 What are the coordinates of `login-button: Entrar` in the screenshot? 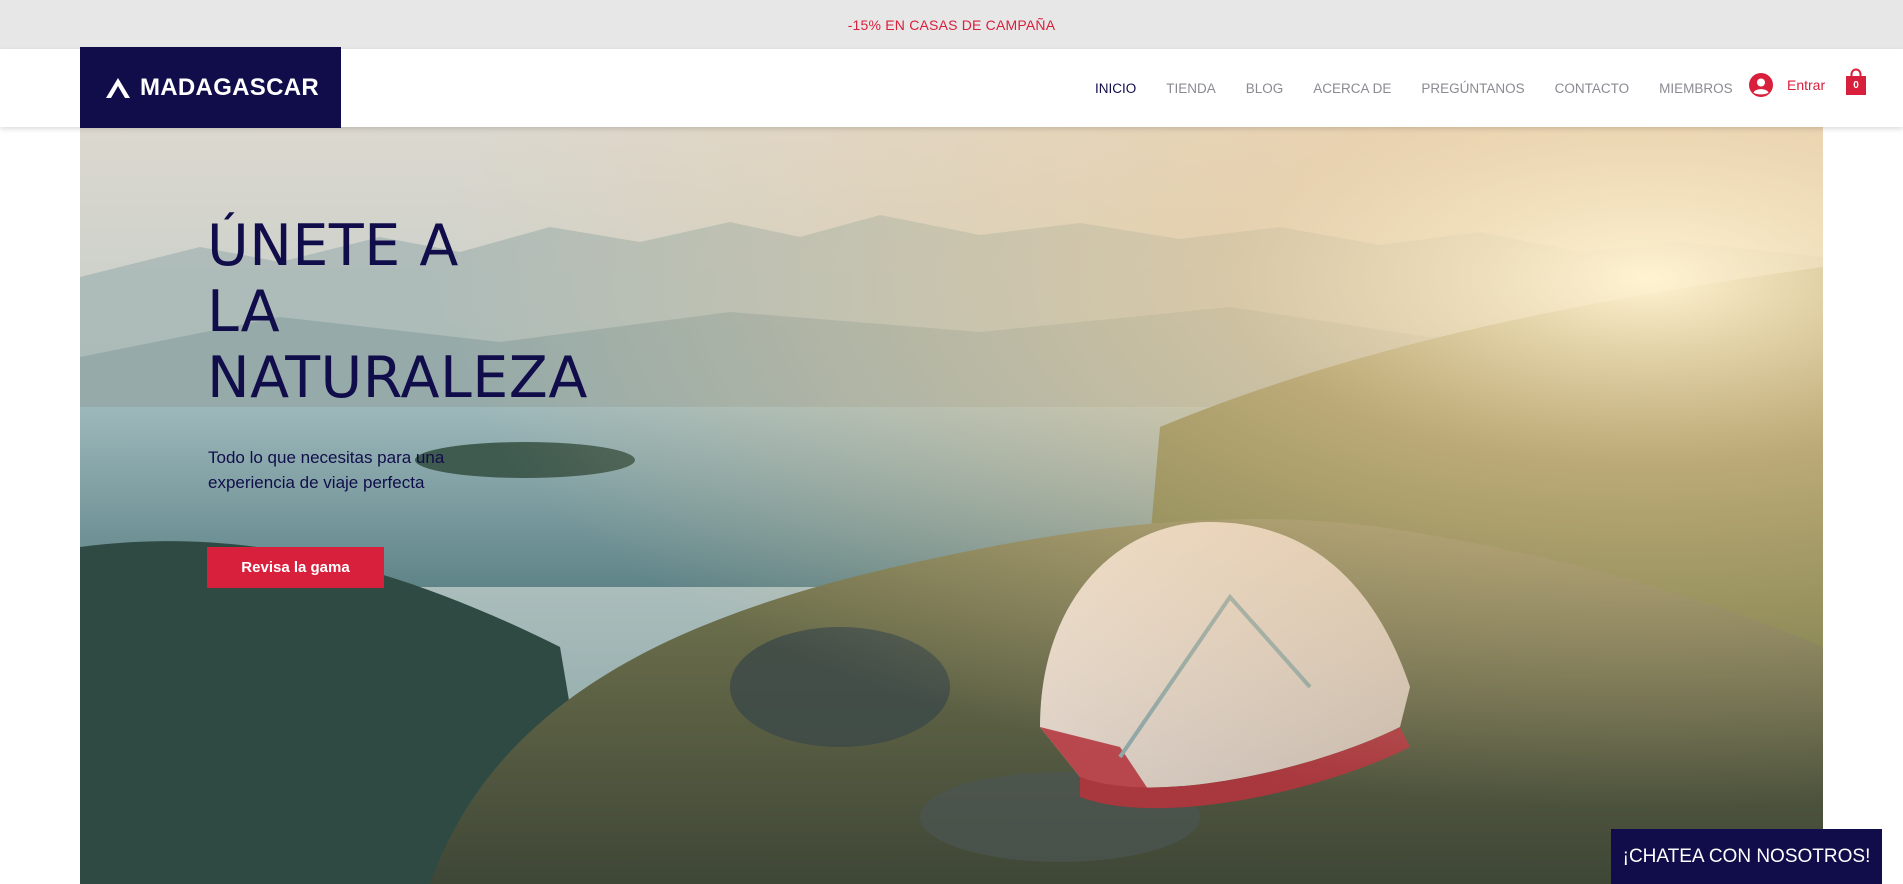 It's located at (1787, 85).